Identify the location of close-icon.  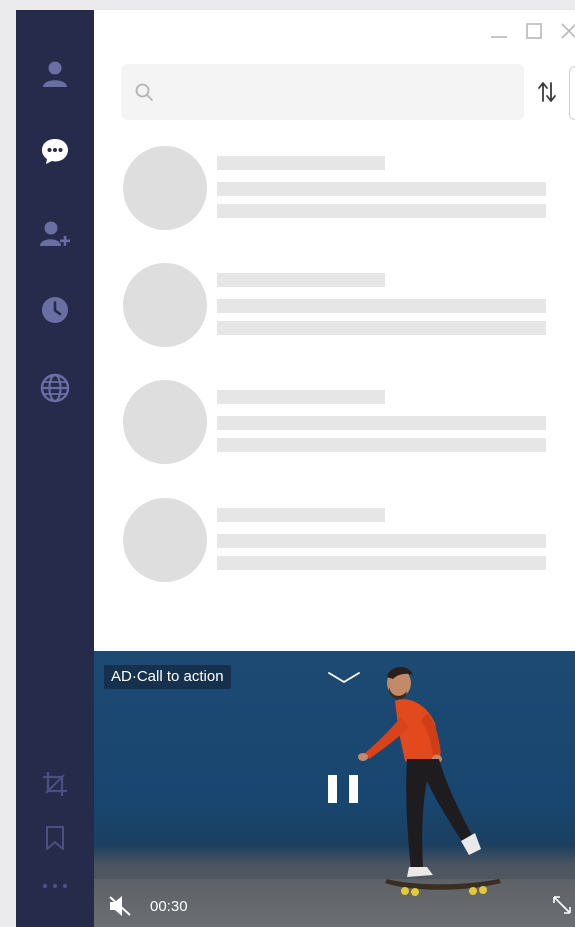
(568, 31).